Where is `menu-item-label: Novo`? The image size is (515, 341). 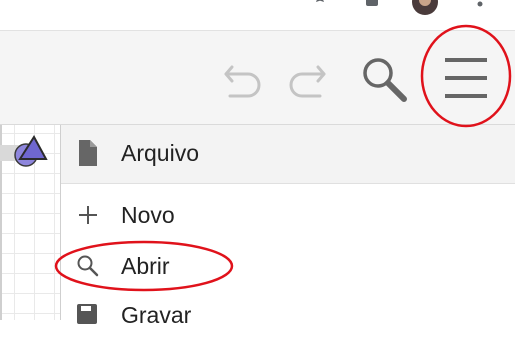
menu-item-label: Novo is located at coordinates (148, 215).